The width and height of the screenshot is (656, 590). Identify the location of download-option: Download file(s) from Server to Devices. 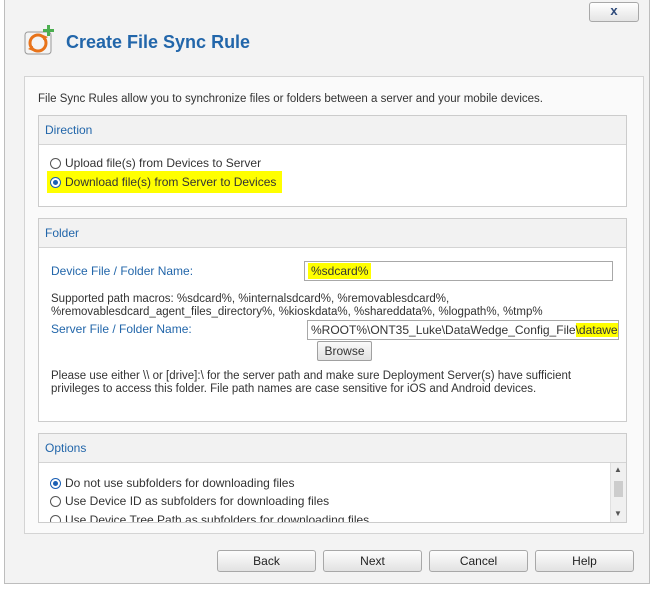
(165, 182).